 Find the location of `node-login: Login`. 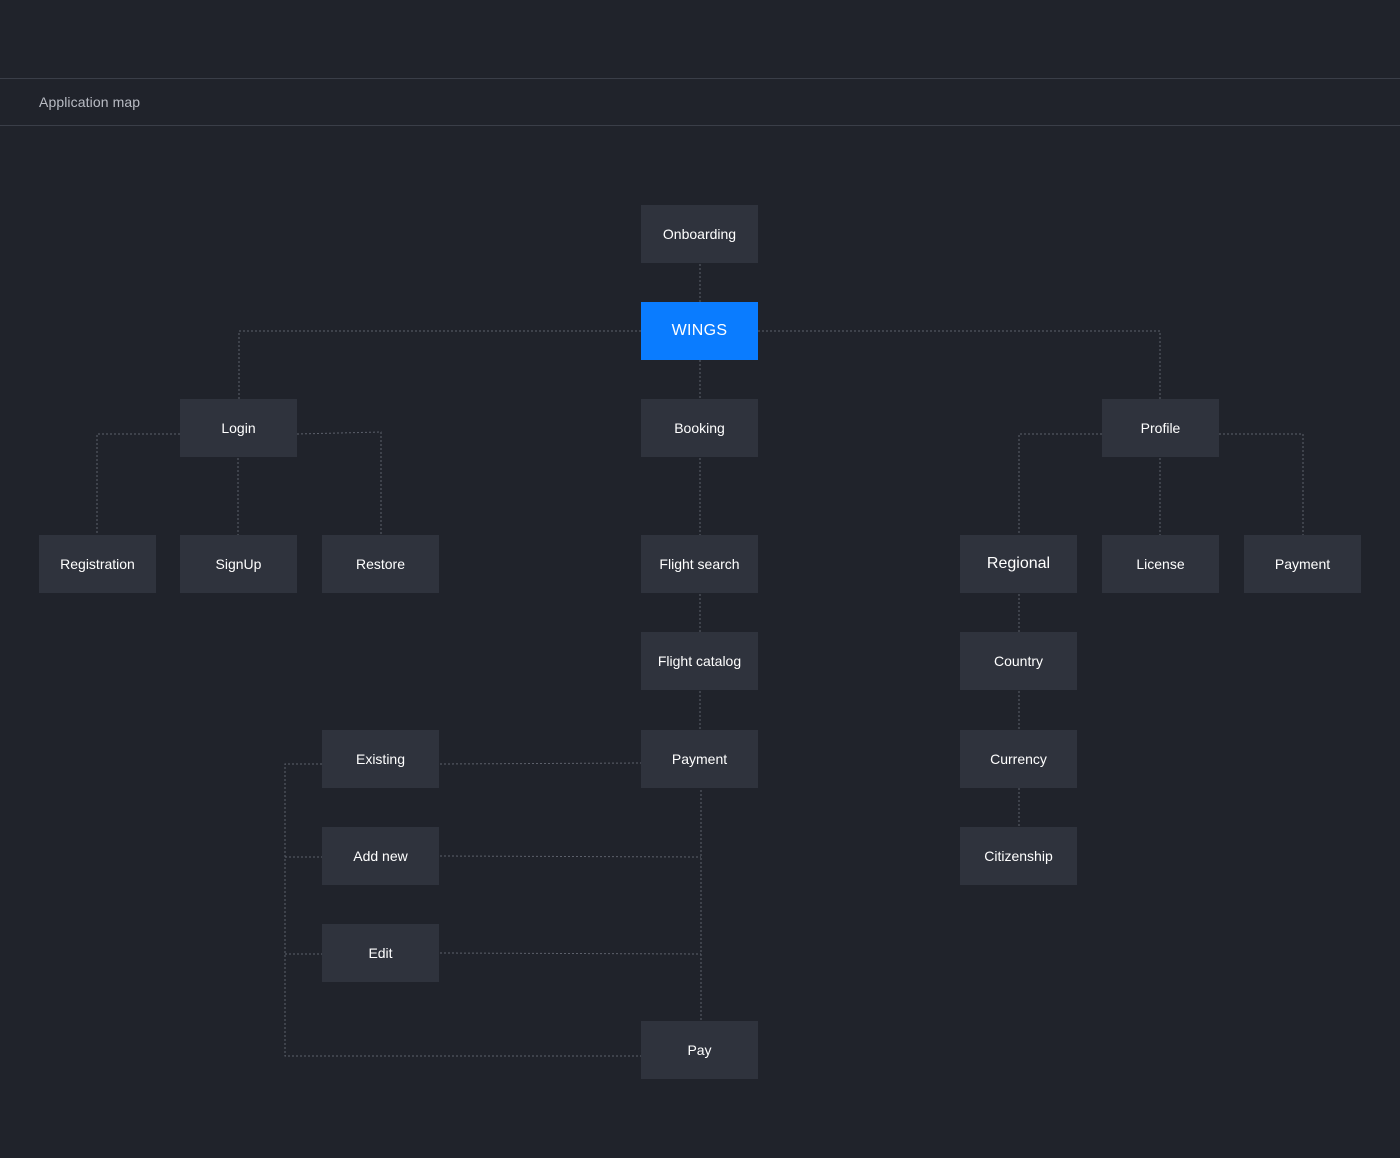

node-login: Login is located at coordinates (238, 428).